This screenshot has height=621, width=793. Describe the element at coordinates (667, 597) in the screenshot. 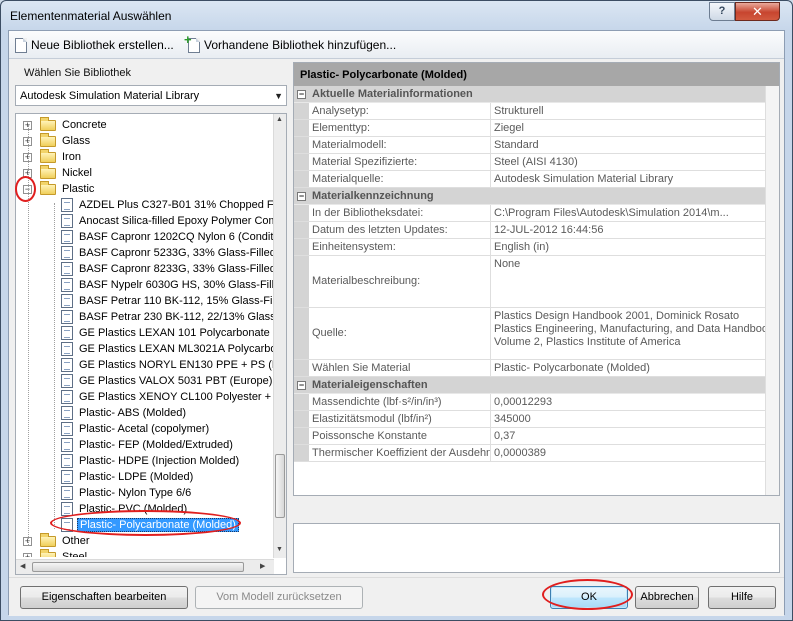

I see `cancel-button: Abbrechen` at that location.